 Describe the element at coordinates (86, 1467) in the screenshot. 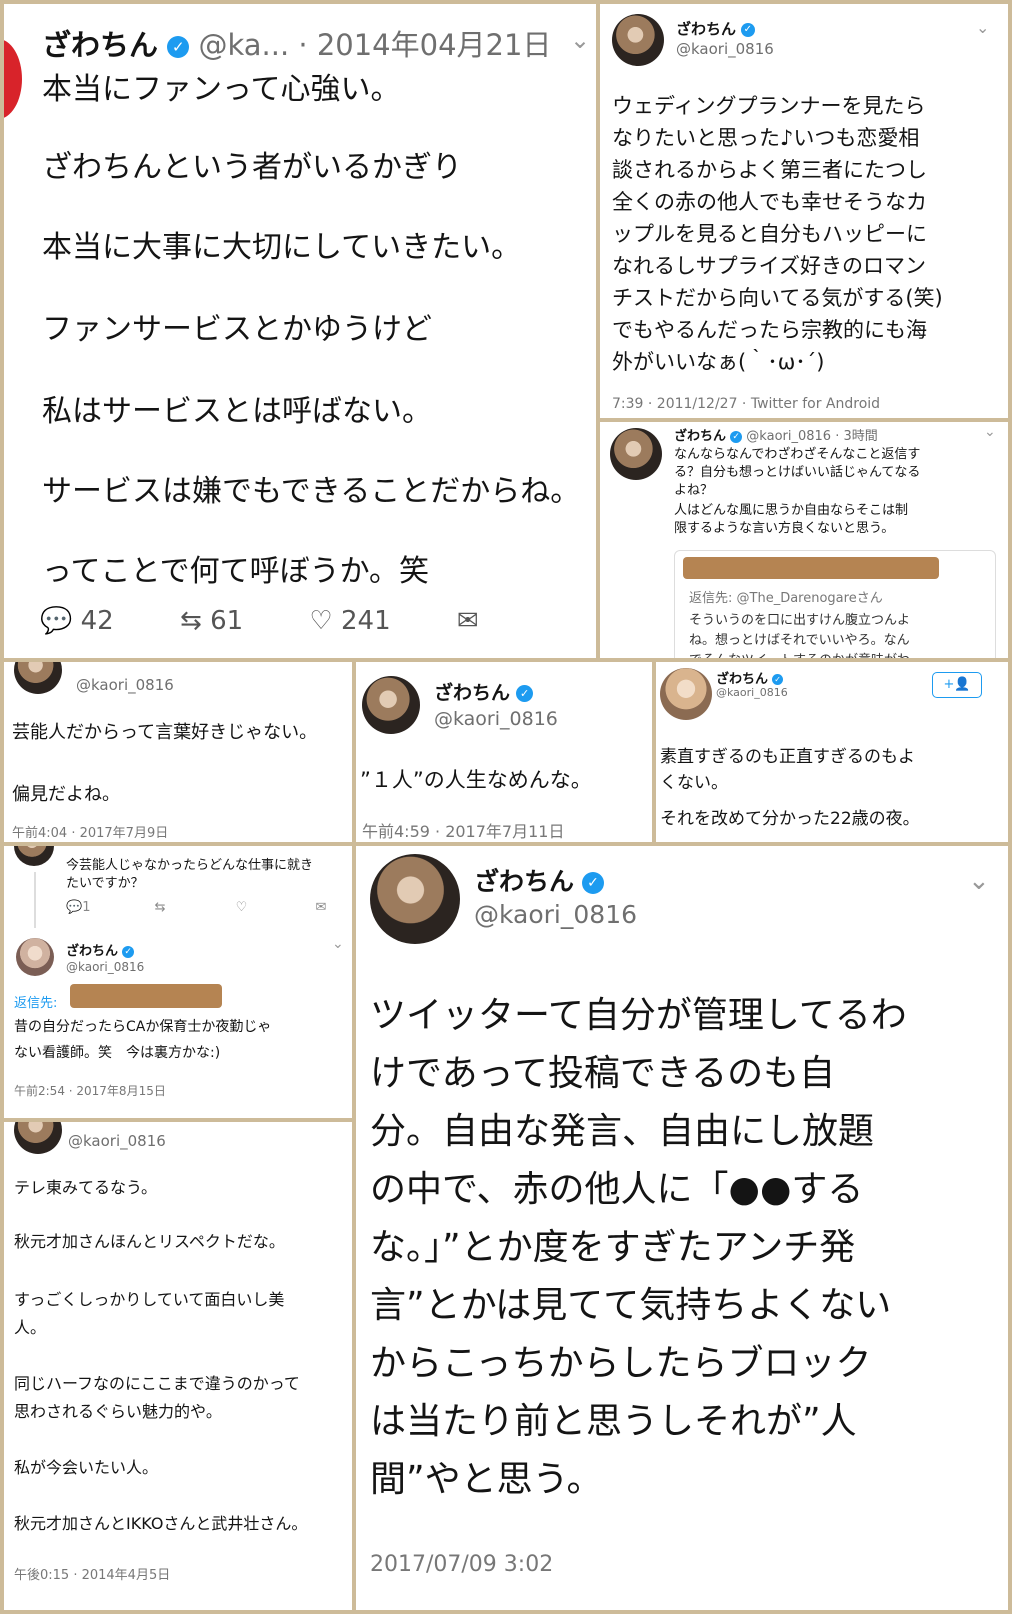

I see `tweet-text-line: 私が今会いたい人。` at that location.